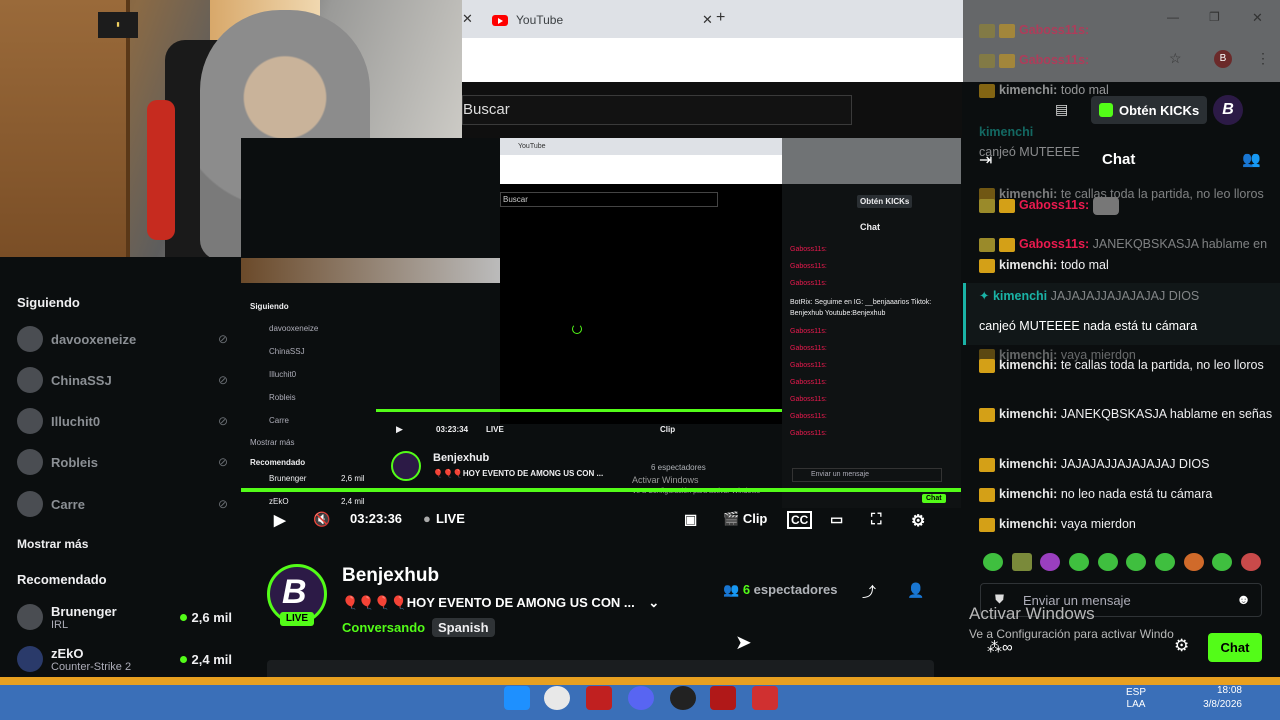 The width and height of the screenshot is (1280, 720). What do you see at coordinates (1180, 244) in the screenshot?
I see `chat-text: JANEKQBSKASJA hablame en` at bounding box center [1180, 244].